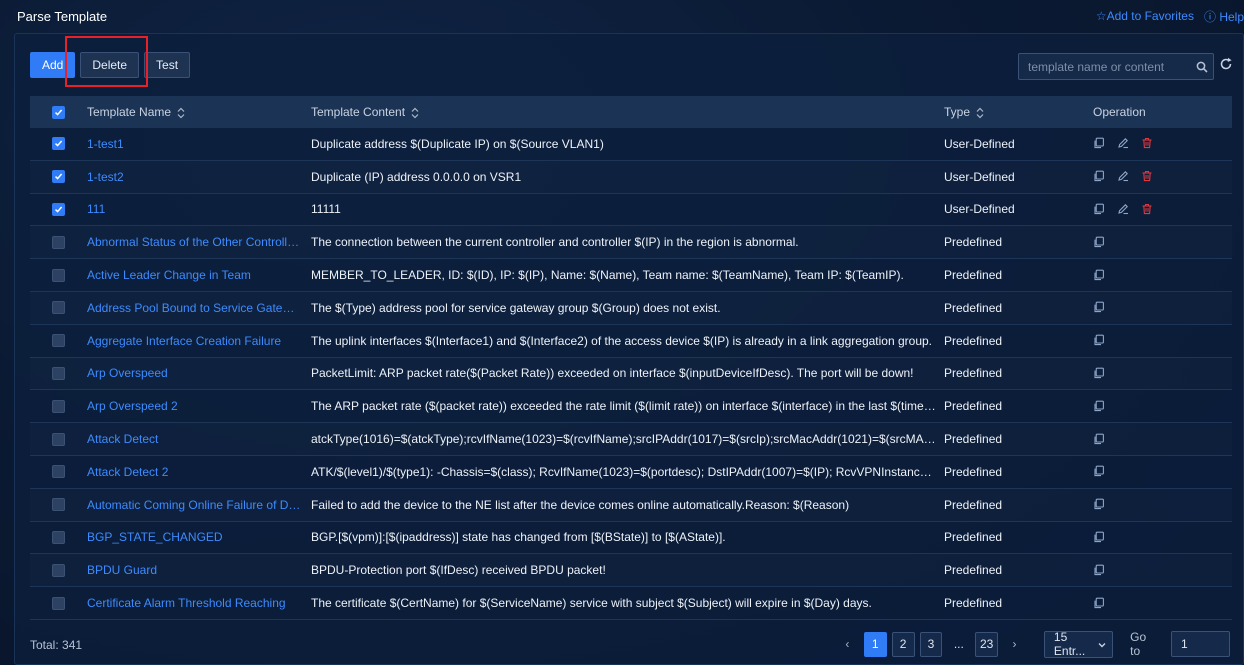 The height and width of the screenshot is (665, 1244). What do you see at coordinates (1150, 16) in the screenshot?
I see `add-to-favorites-label: Add to Favorites` at bounding box center [1150, 16].